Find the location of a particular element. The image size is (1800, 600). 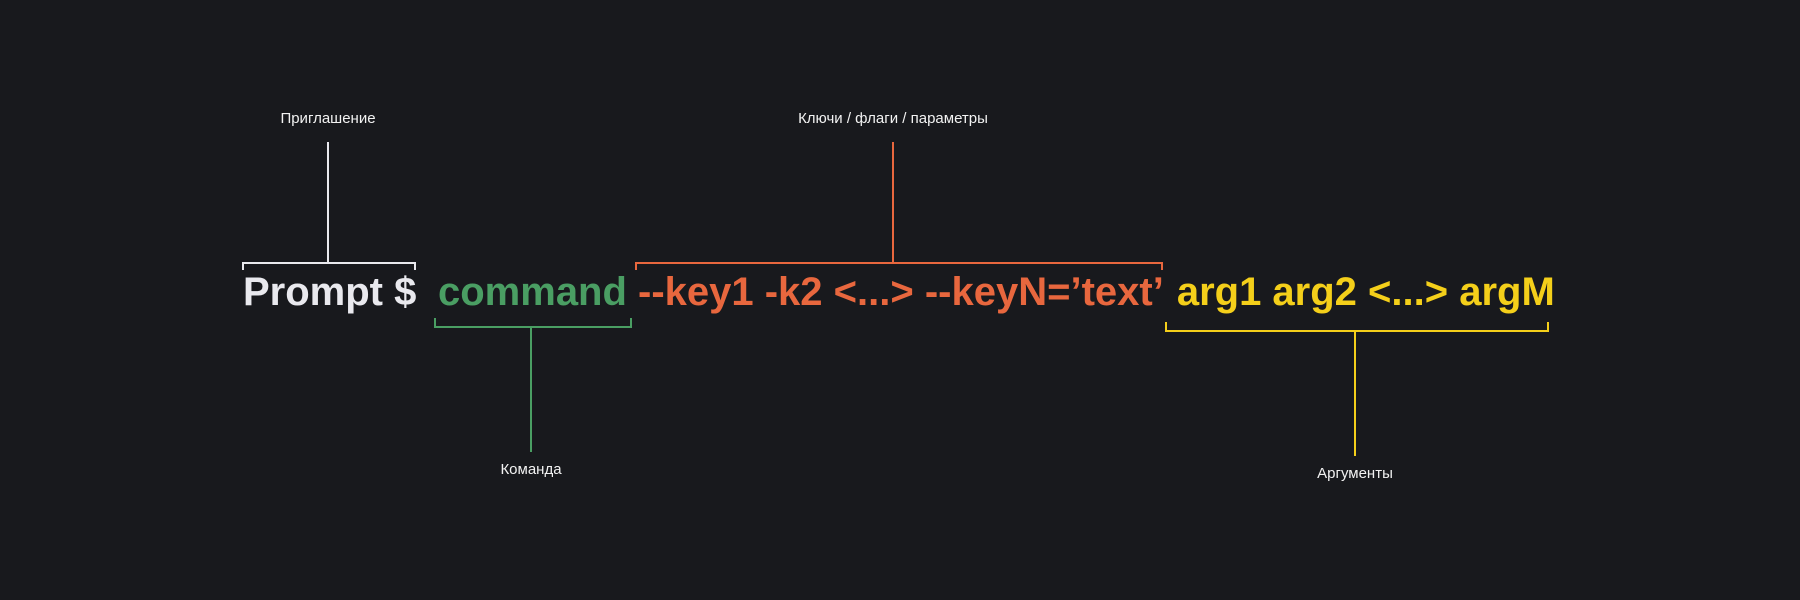

command-bracket is located at coordinates (533, 385).